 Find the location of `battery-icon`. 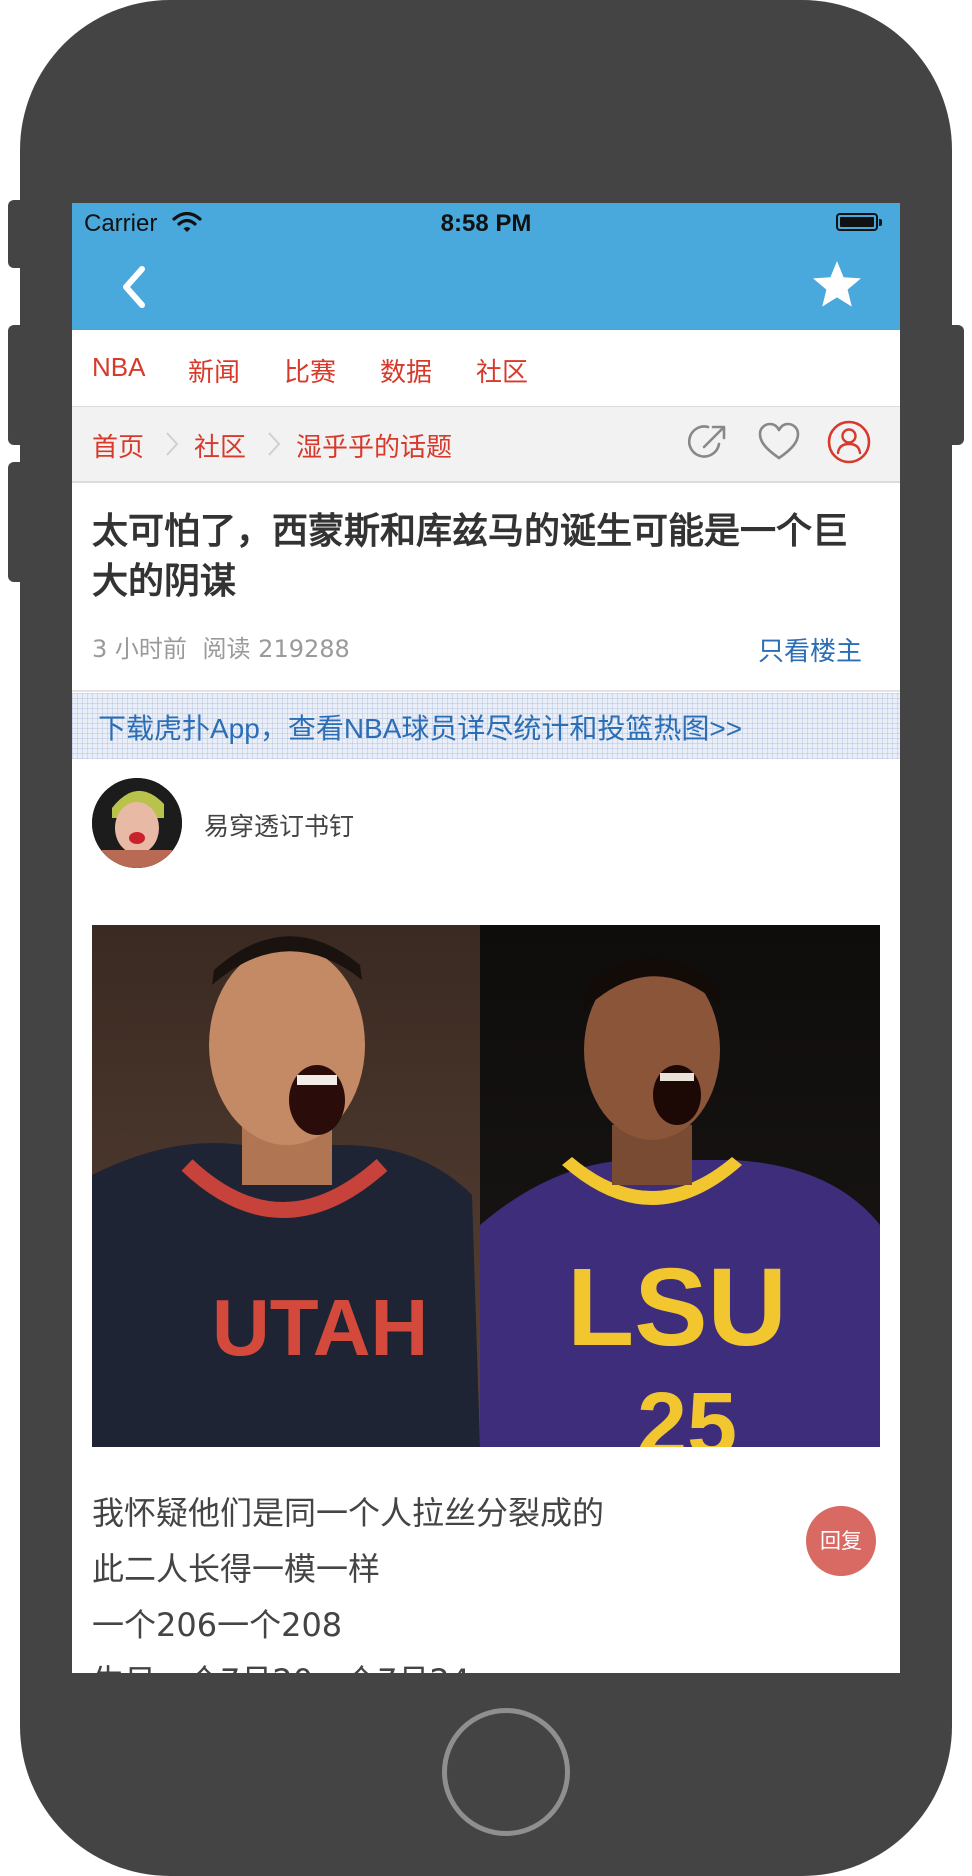

battery-icon is located at coordinates (859, 222).